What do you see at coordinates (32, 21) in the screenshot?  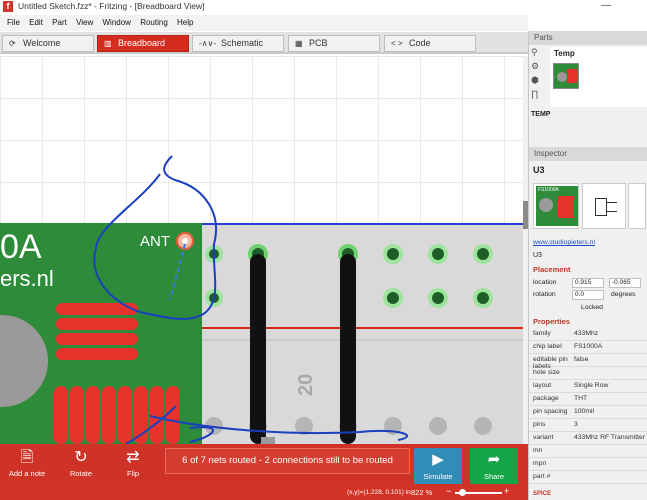 I see `menu-edit: Edit` at bounding box center [32, 21].